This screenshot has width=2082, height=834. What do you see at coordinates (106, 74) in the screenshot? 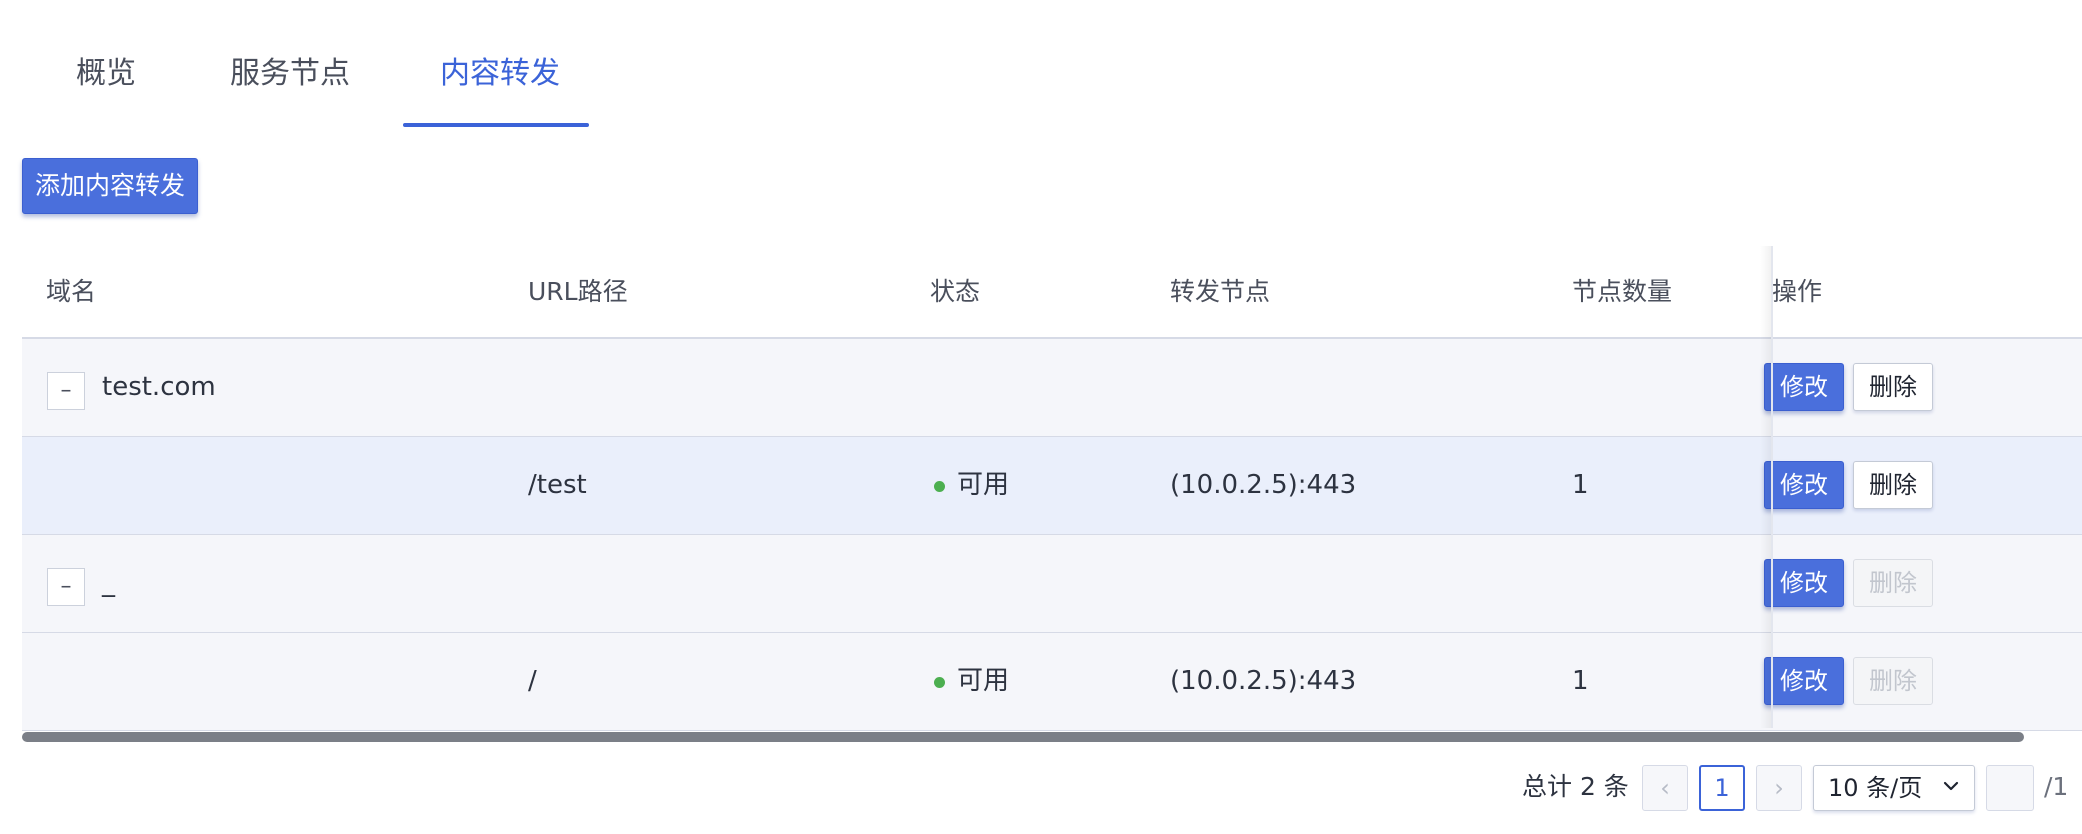
I see `tab-overview: 概览` at bounding box center [106, 74].